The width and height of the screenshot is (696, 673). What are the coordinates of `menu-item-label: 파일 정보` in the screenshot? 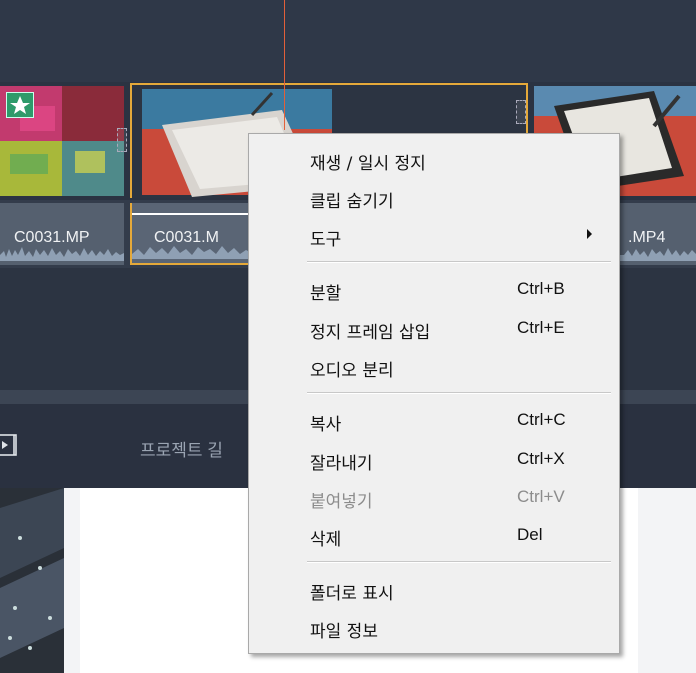 It's located at (344, 632).